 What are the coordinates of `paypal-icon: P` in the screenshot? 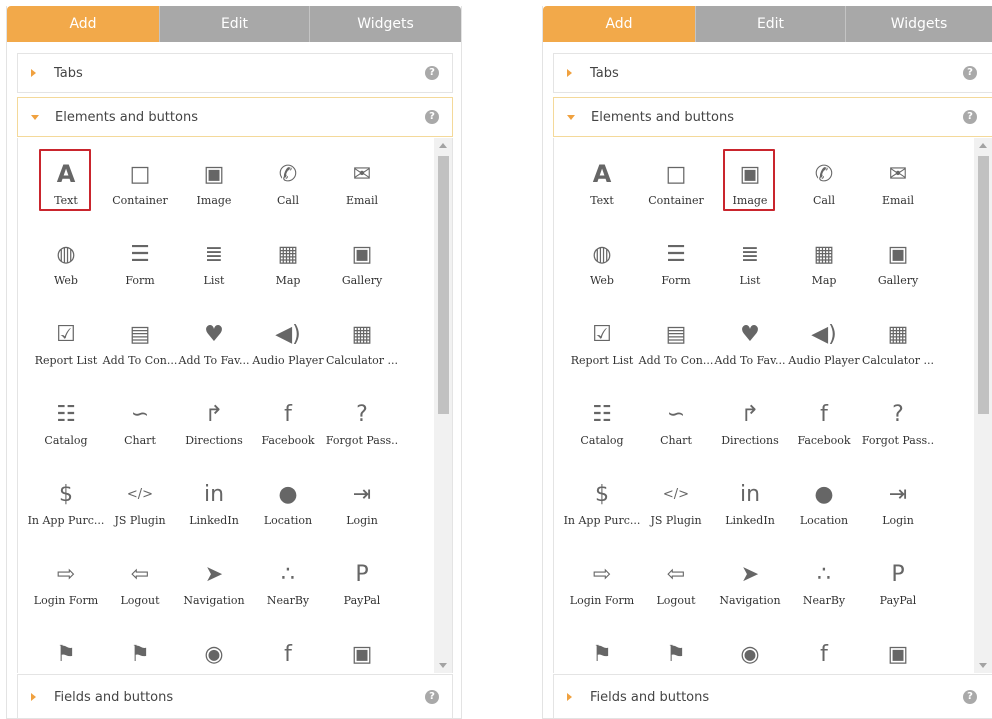 It's located at (362, 574).